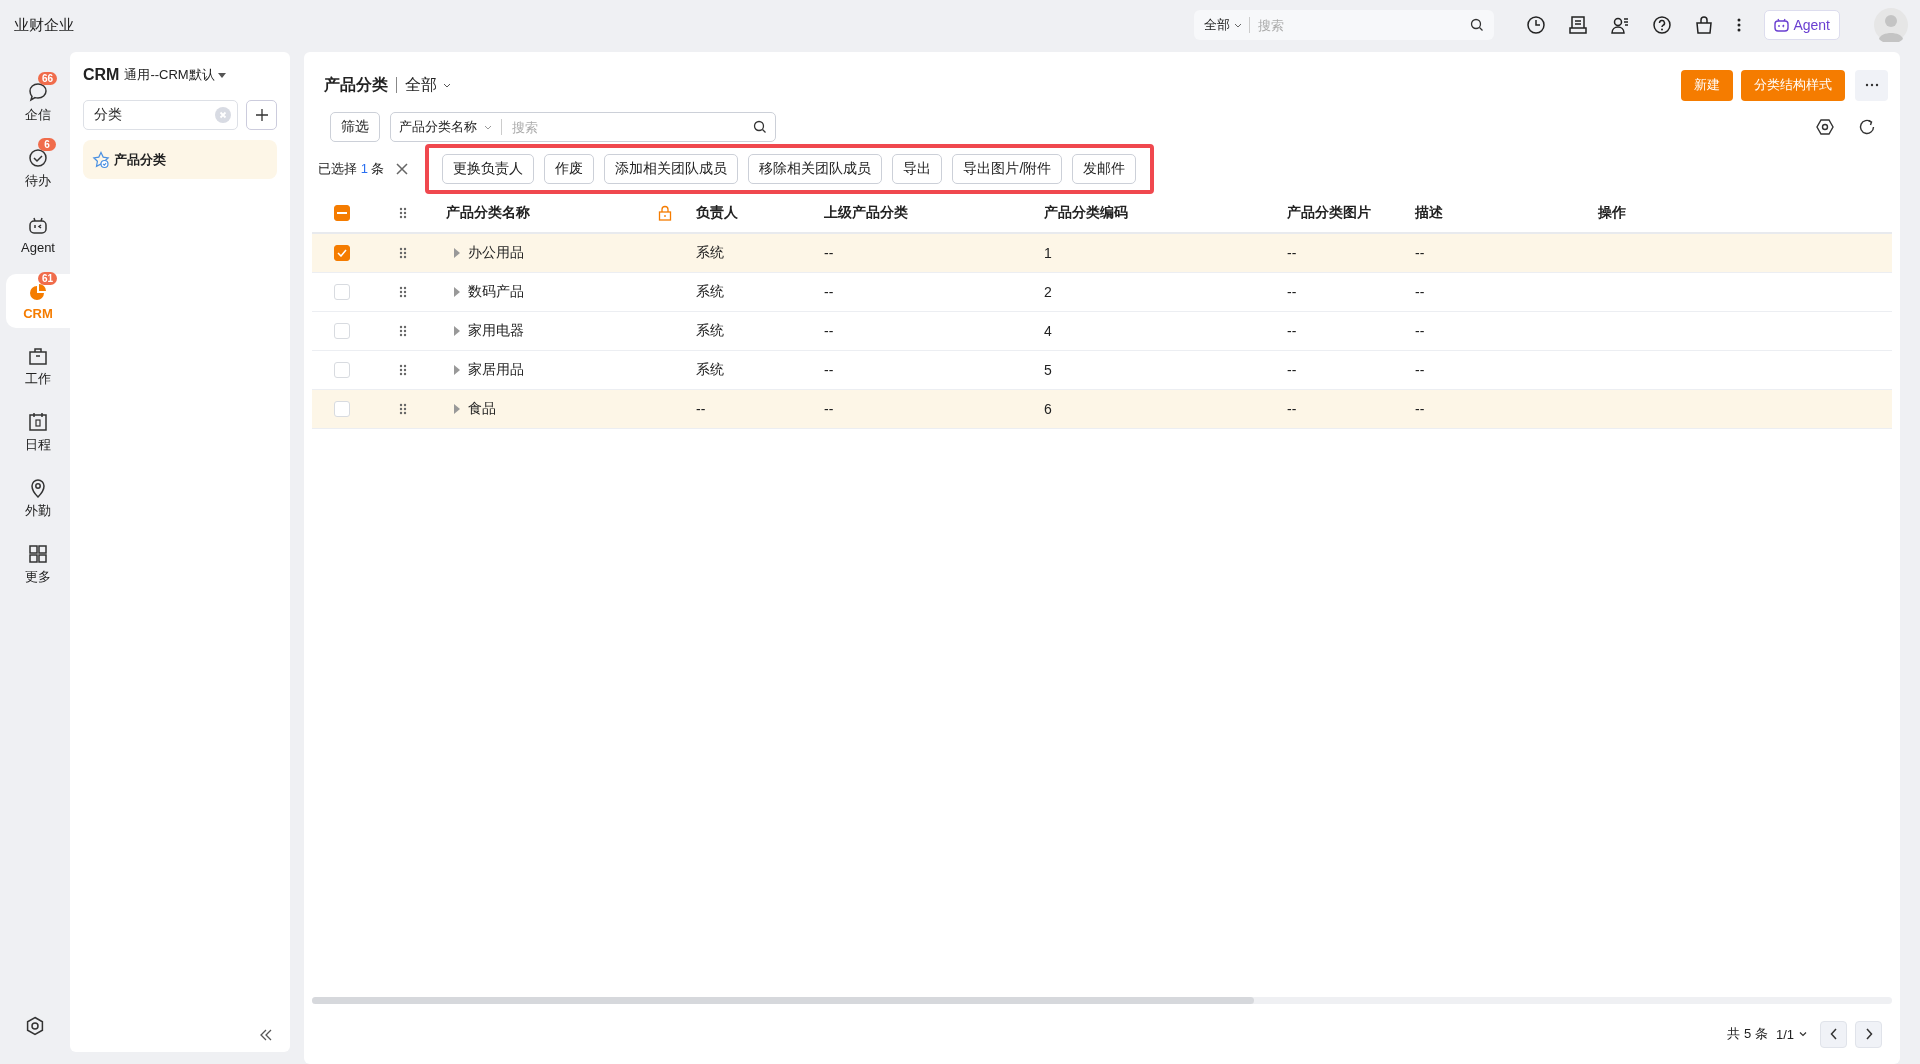 The image size is (1920, 1064). I want to click on document-tray-icon, so click(1578, 25).